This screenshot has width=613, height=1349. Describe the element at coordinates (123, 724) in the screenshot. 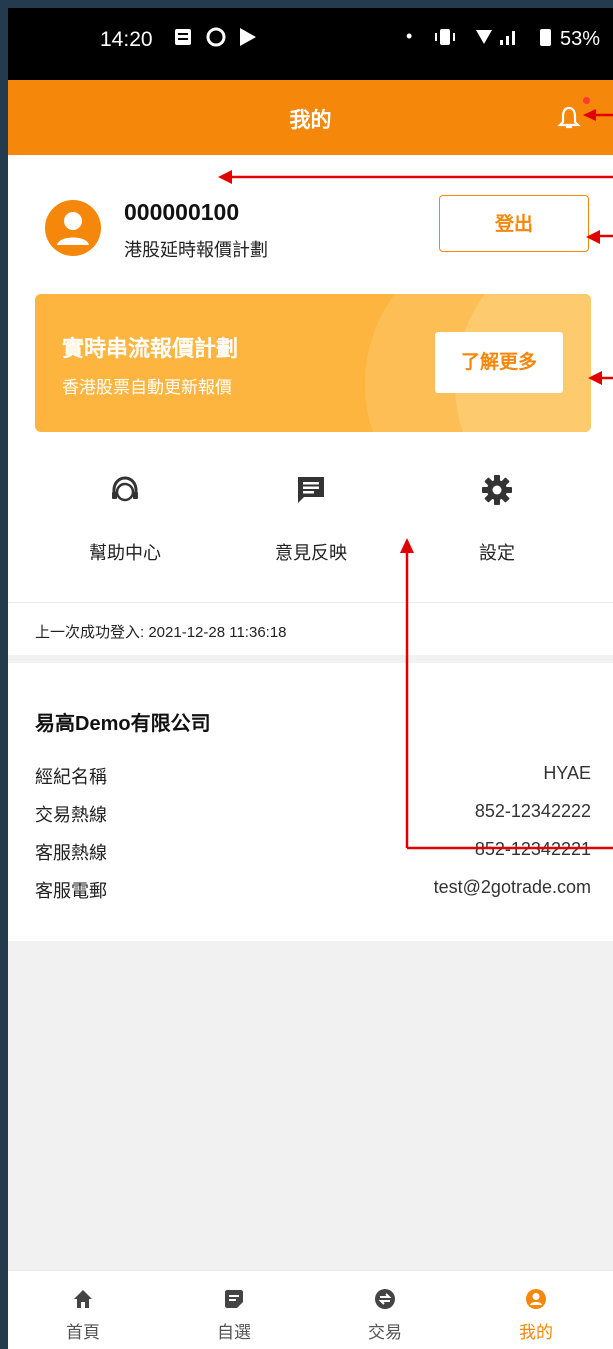

I see `company-name: 易高Demo有限公司` at that location.